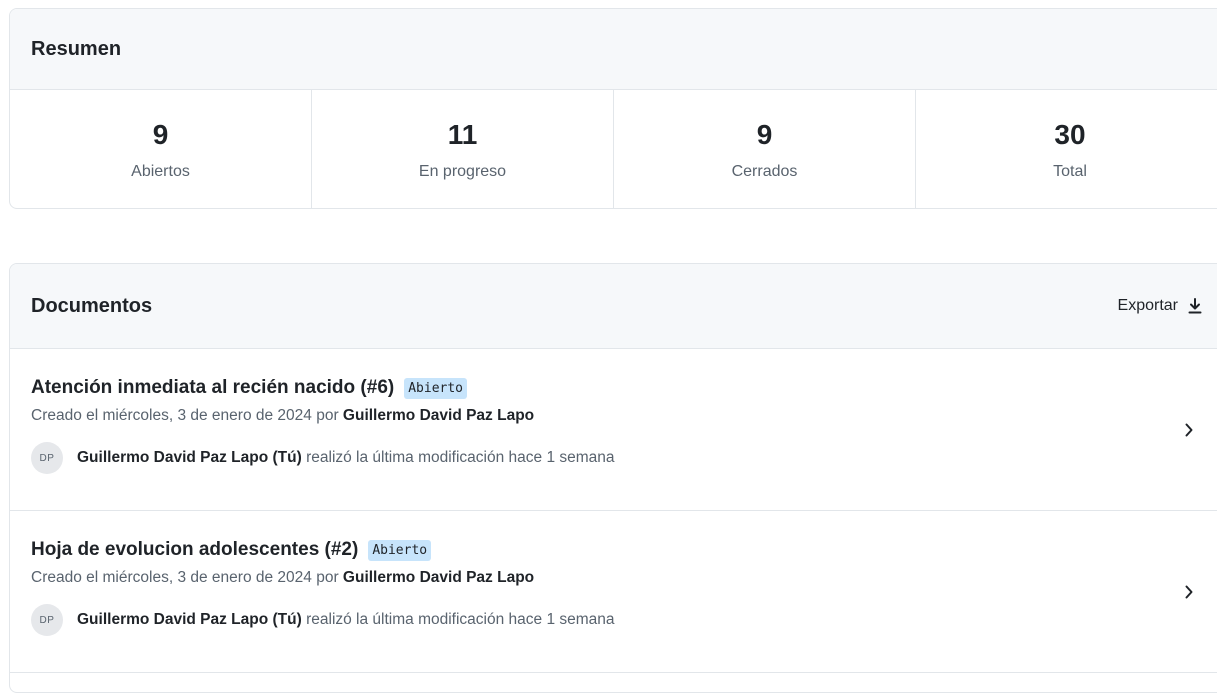 Image resolution: width=1217 pixels, height=693 pixels. Describe the element at coordinates (92, 305) in the screenshot. I see `documents-title: Documentos` at that location.